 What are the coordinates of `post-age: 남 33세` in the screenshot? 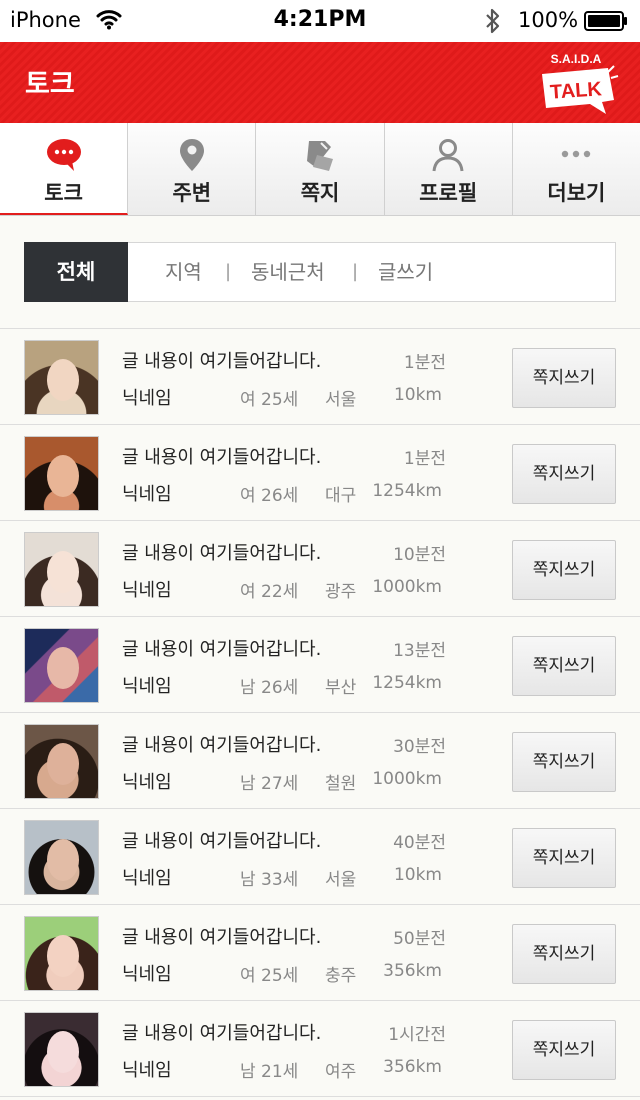 It's located at (269, 880).